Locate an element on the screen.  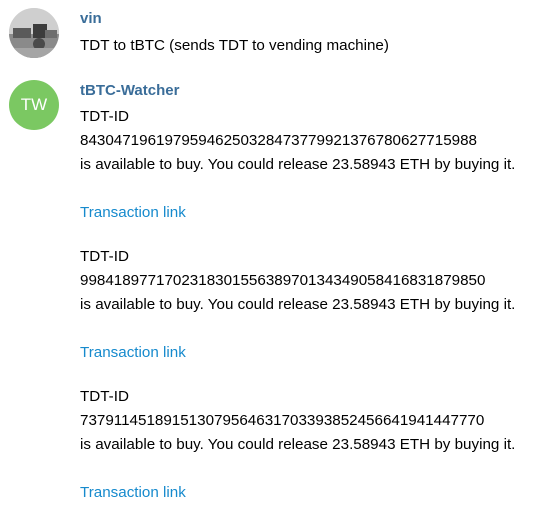
avatar is located at coordinates (34, 33).